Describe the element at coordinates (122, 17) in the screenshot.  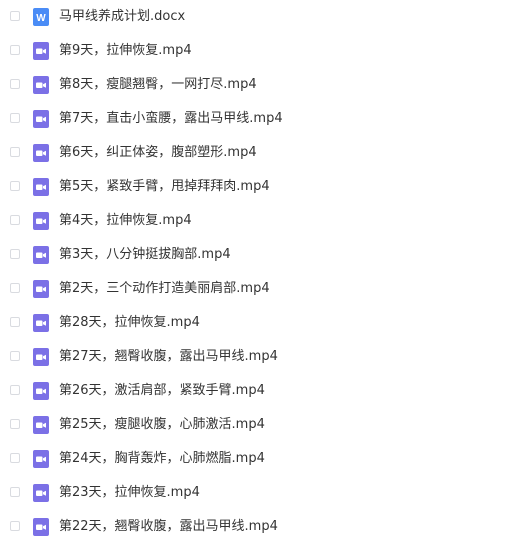
I see `file-name: 马甲线养成计划.docx` at that location.